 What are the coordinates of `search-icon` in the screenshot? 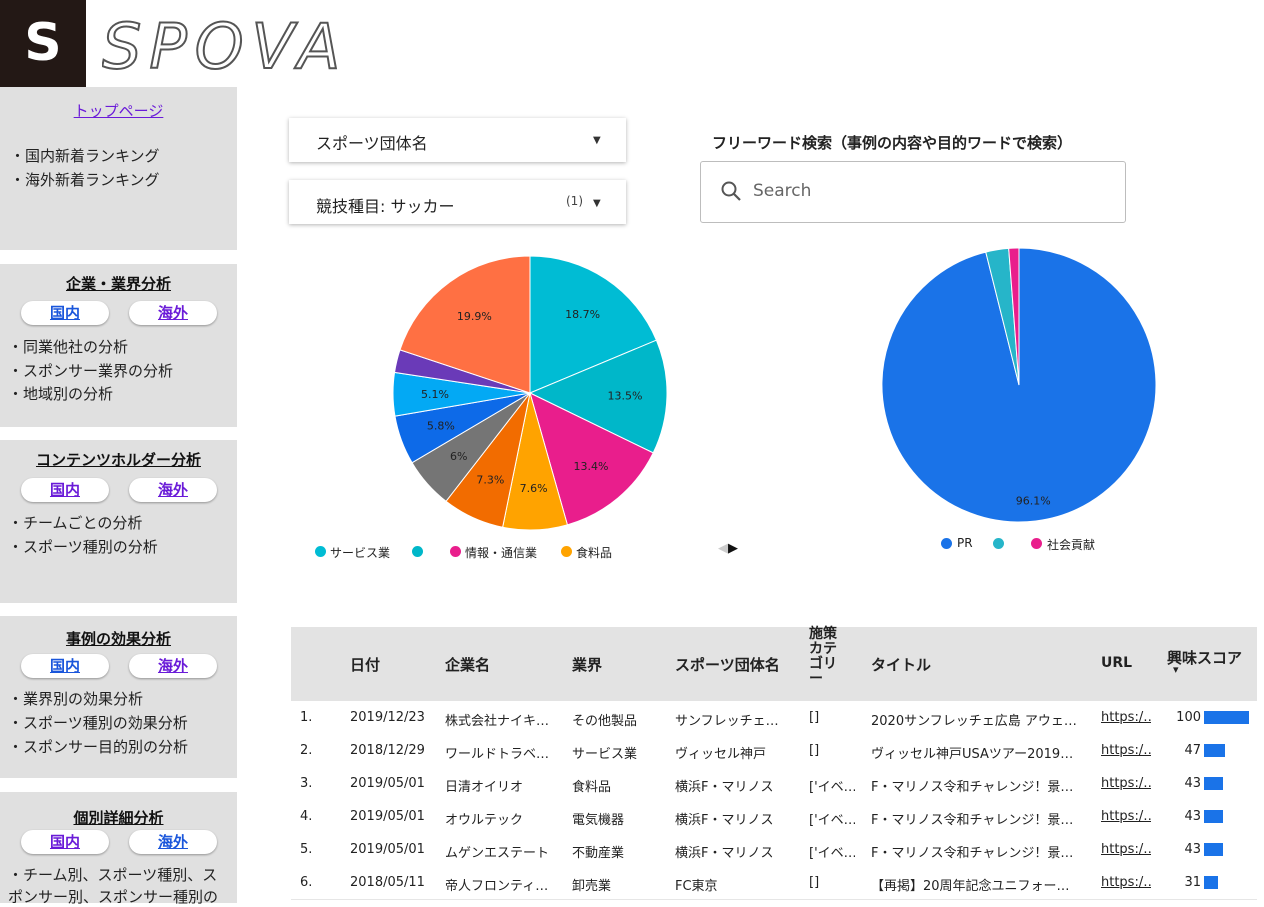 It's located at (731, 191).